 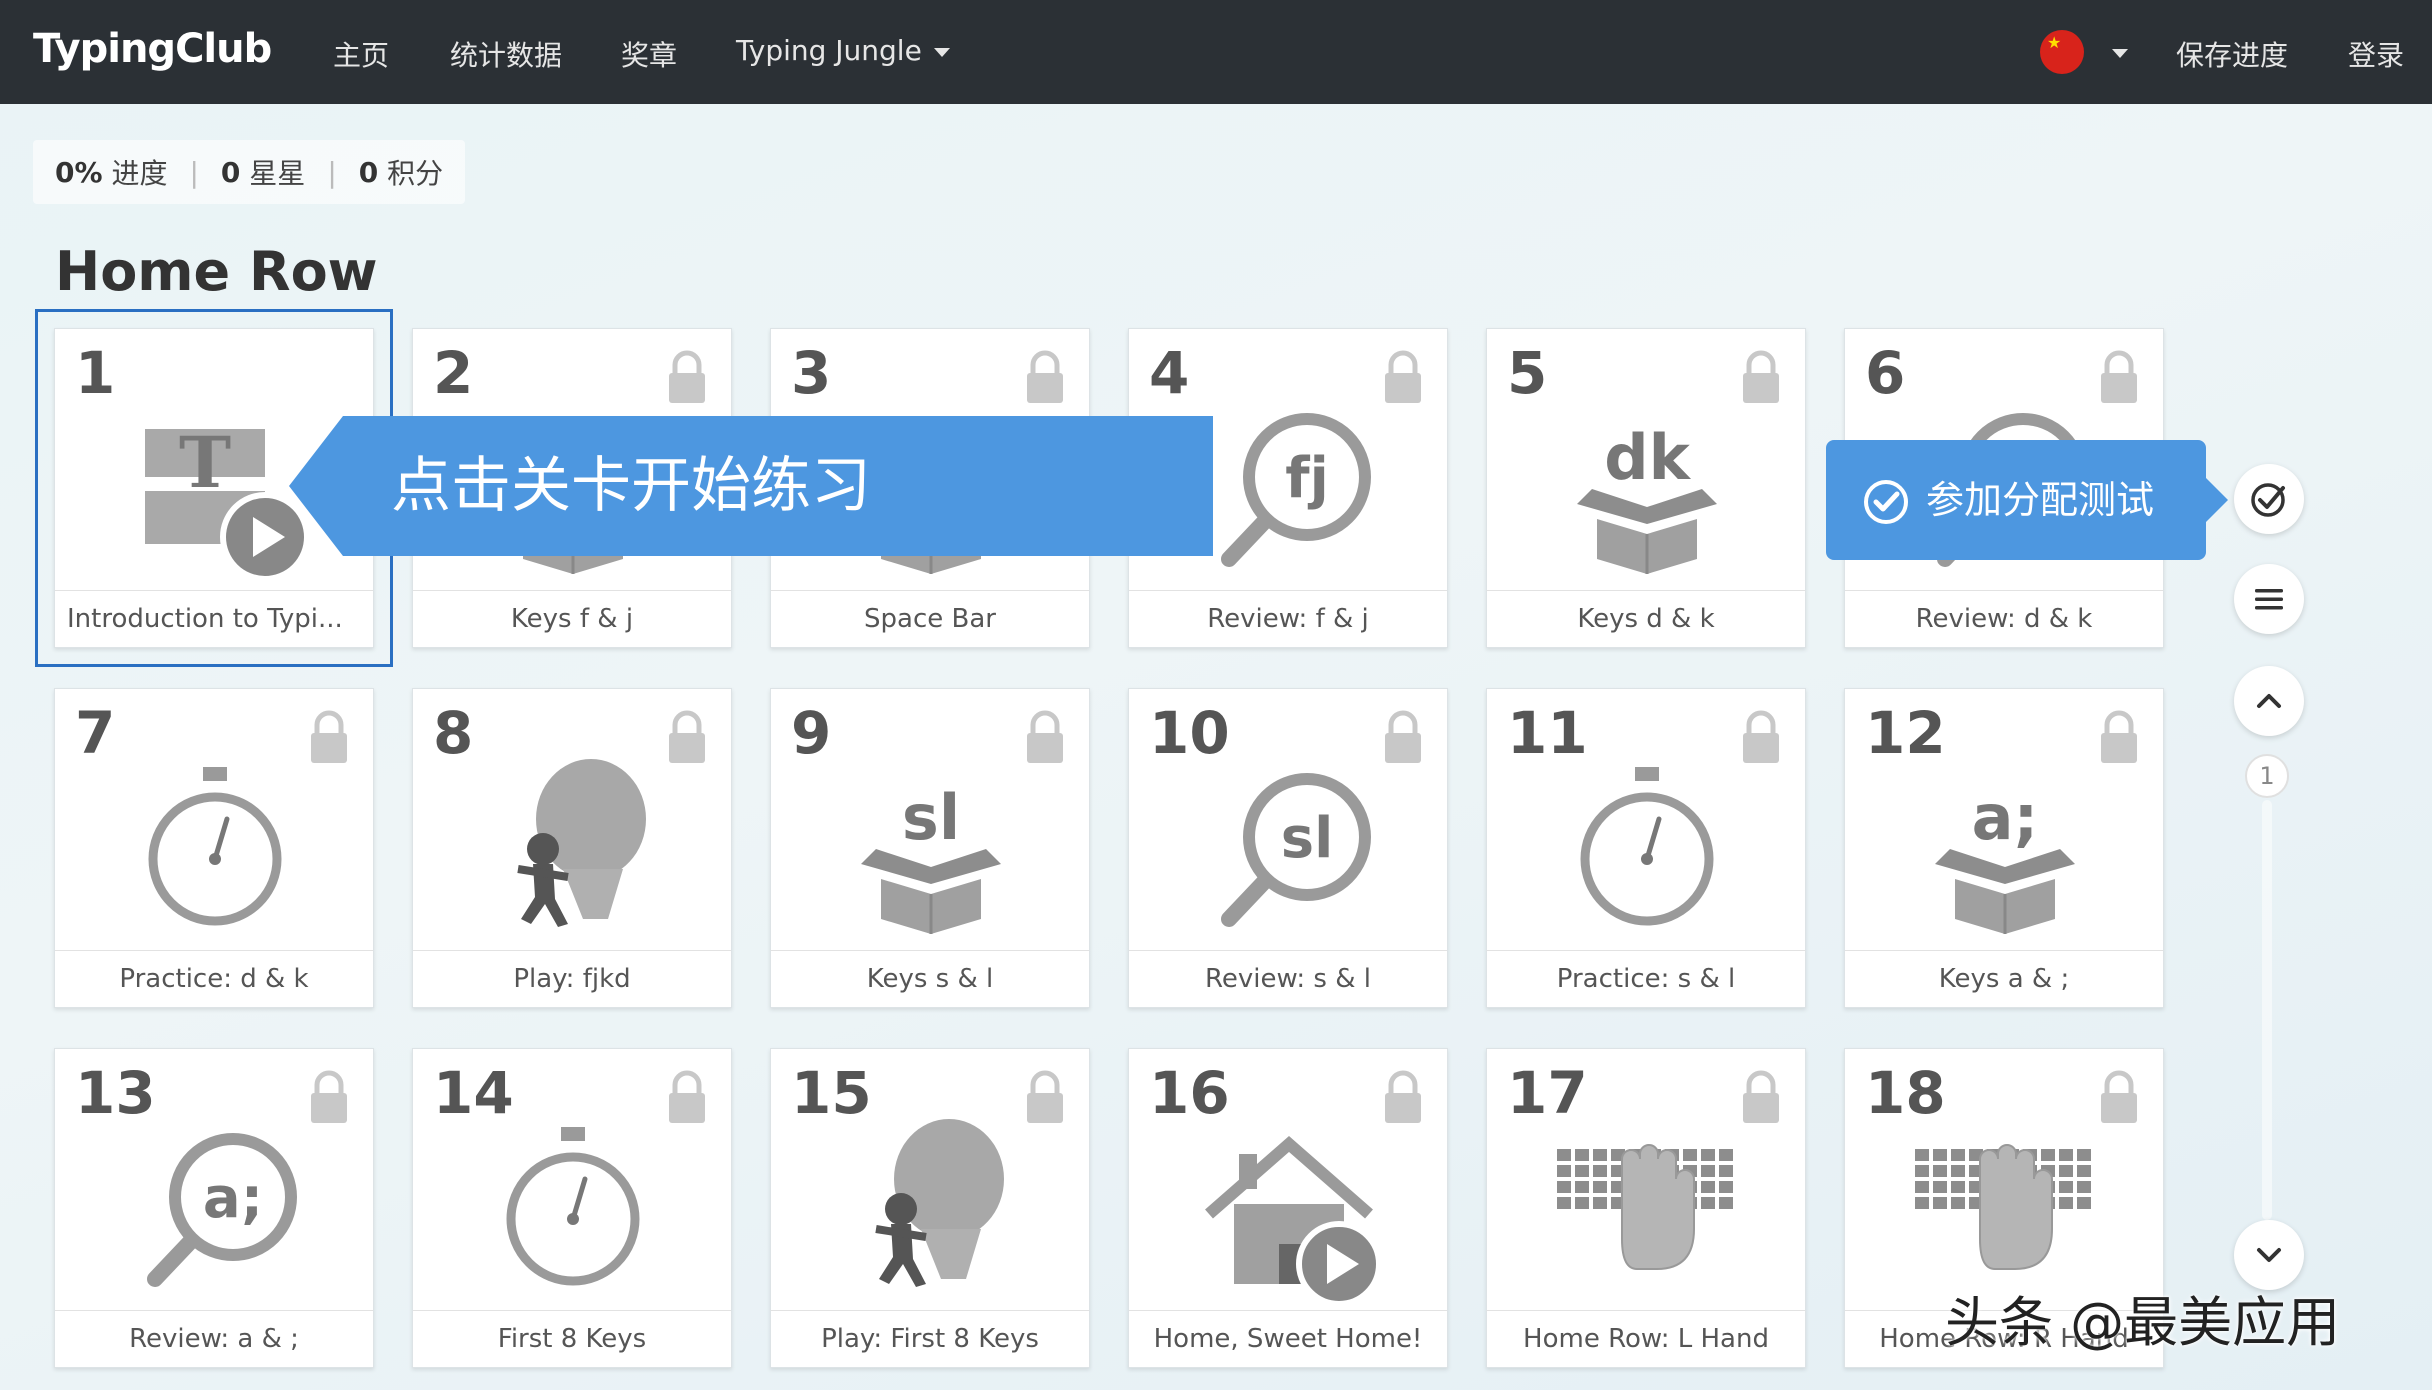 I want to click on lesson-card: 13 a; Review: a & ;, so click(x=214, y=1208).